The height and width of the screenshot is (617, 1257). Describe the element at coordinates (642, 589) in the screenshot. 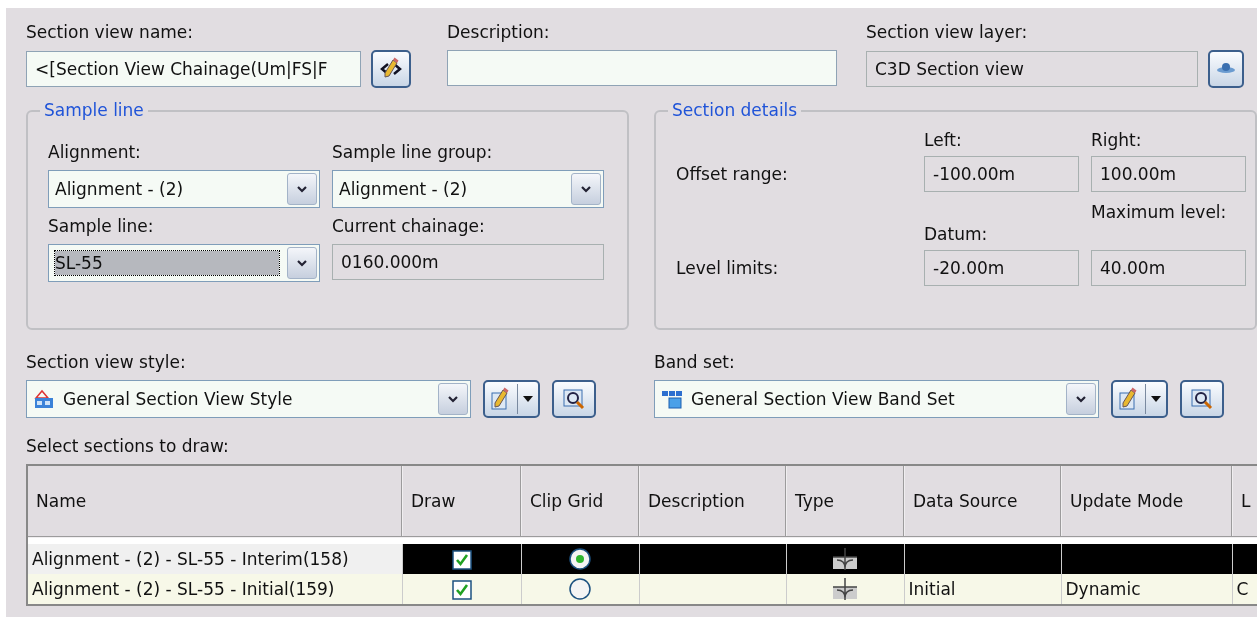

I see `table-row: Alignment - (2) - SL-55 - Initial(159) Initial Dynamic C` at that location.